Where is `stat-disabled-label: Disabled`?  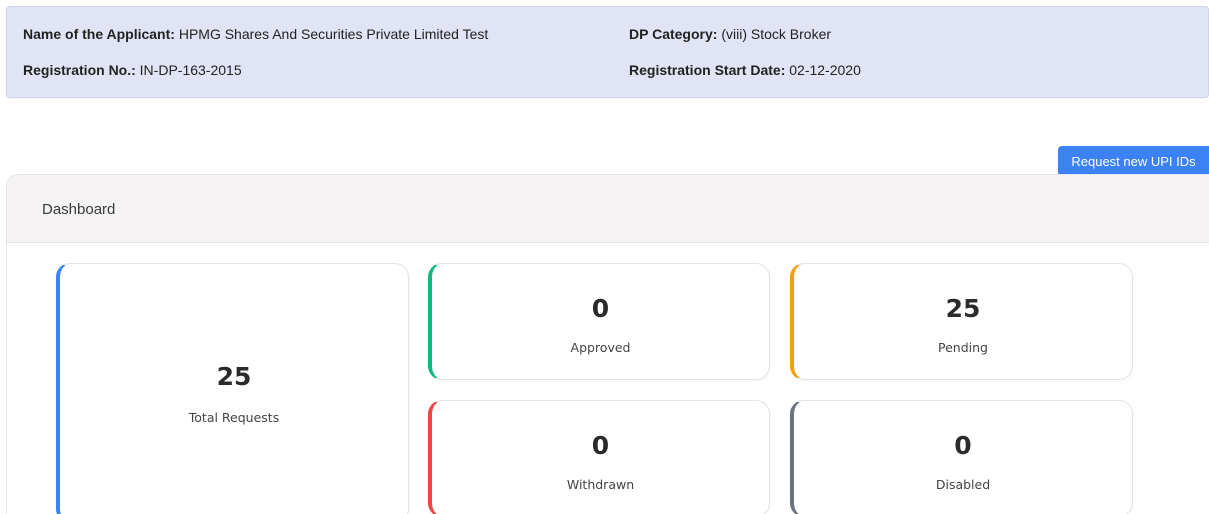 stat-disabled-label: Disabled is located at coordinates (963, 484).